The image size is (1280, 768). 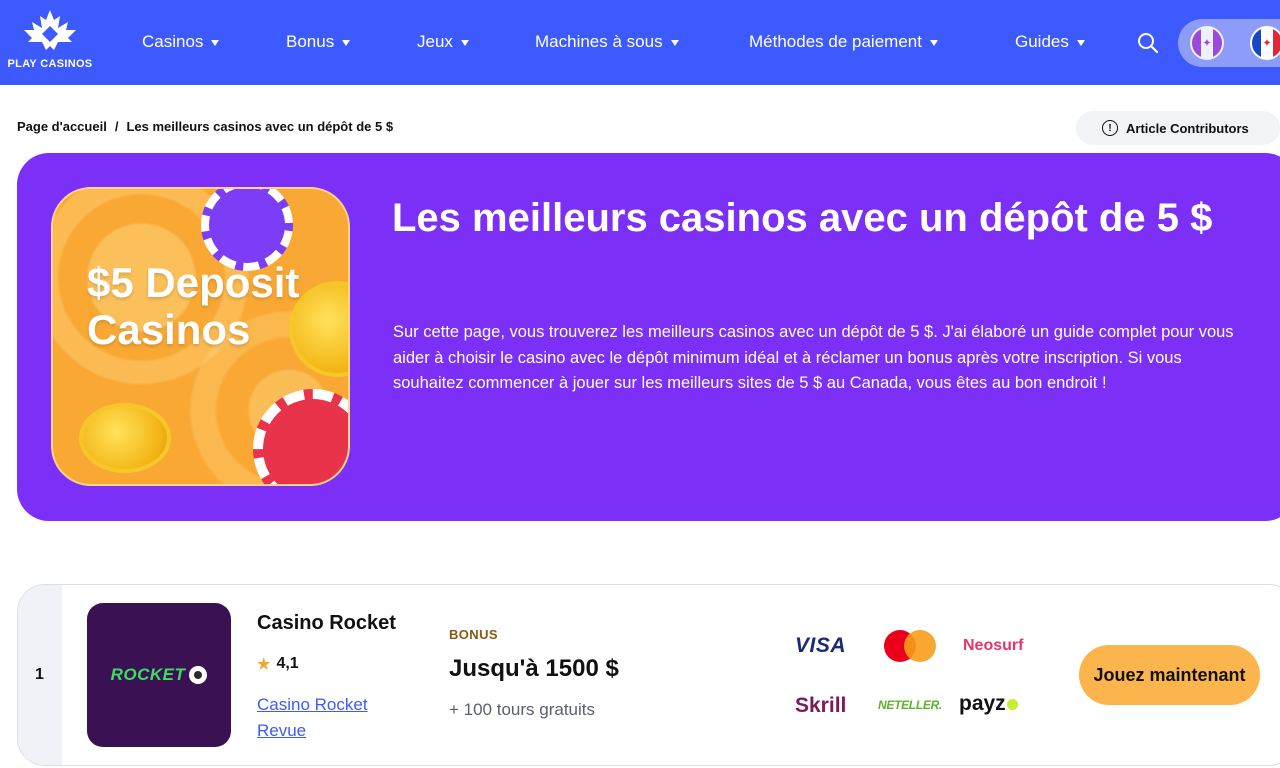 What do you see at coordinates (198, 675) in the screenshot?
I see `rocket-icon` at bounding box center [198, 675].